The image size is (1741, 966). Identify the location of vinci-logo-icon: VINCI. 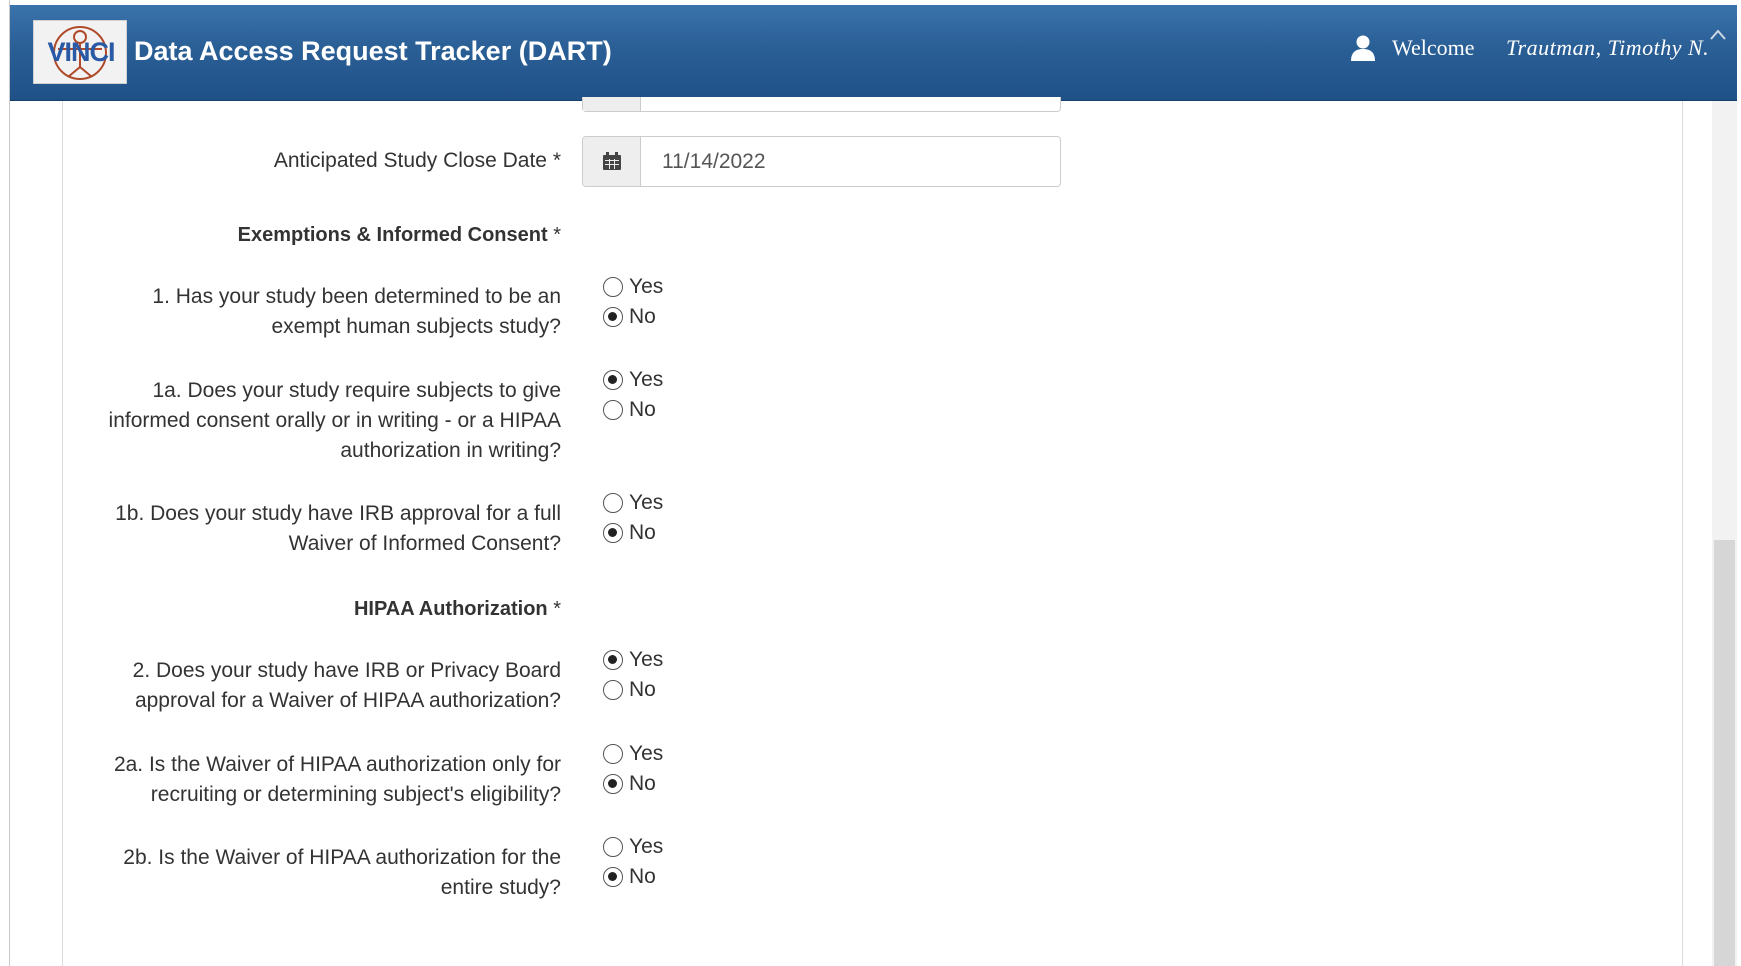
(80, 52).